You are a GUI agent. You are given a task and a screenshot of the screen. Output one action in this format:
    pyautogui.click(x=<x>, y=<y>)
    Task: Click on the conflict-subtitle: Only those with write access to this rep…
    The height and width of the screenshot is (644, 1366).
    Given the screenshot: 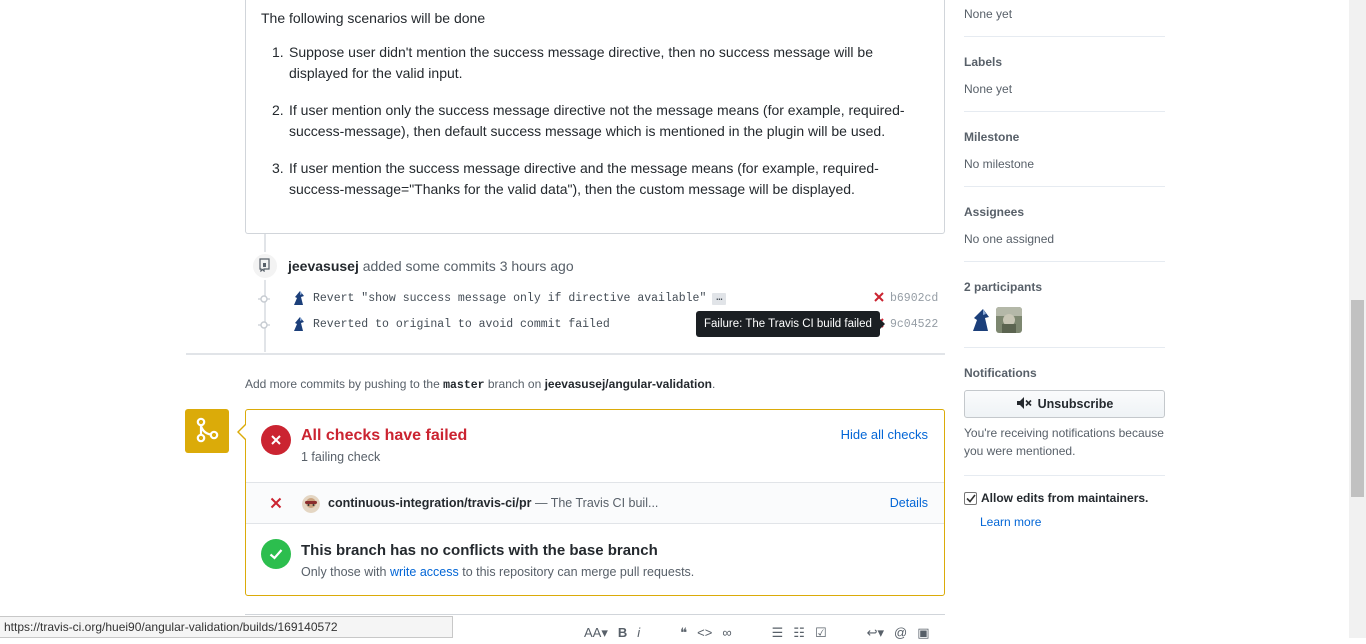 What is the action you would take?
    pyautogui.click(x=497, y=572)
    